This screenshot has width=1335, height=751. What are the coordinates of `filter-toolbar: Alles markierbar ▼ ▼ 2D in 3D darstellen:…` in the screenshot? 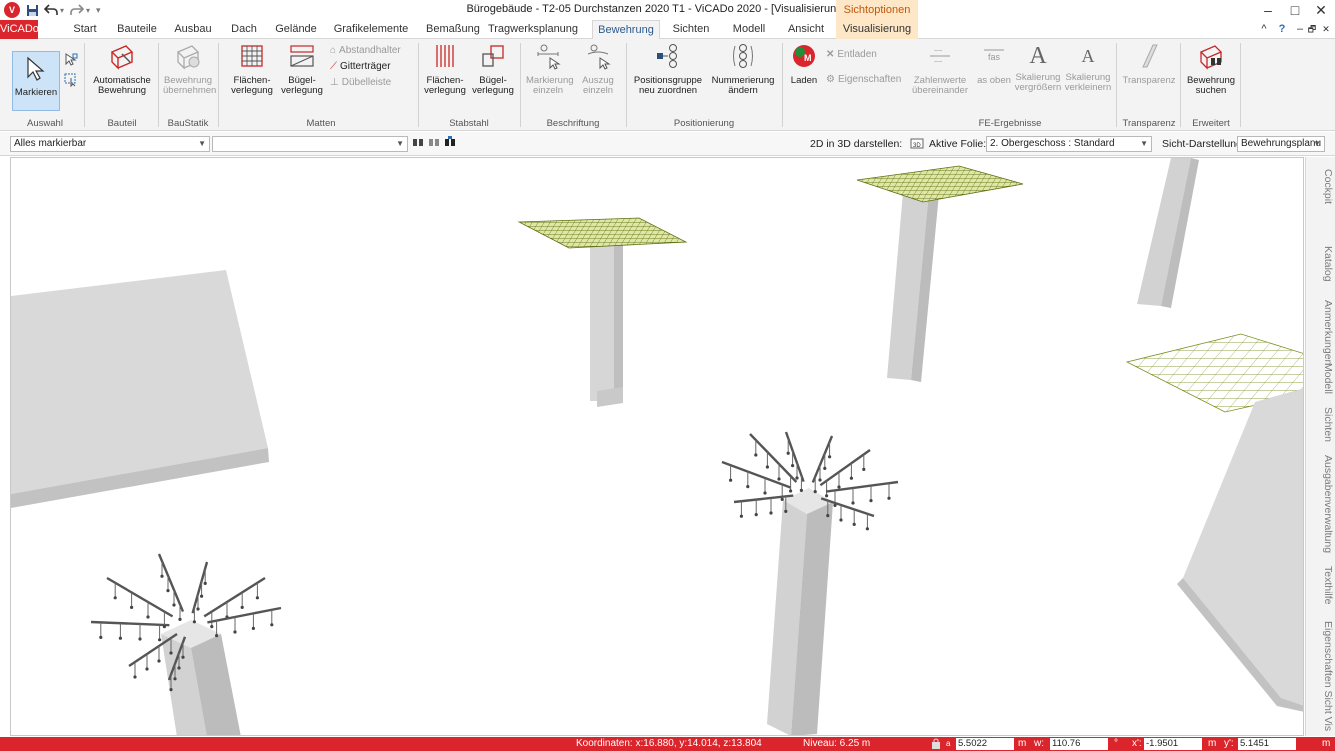 It's located at (667, 144).